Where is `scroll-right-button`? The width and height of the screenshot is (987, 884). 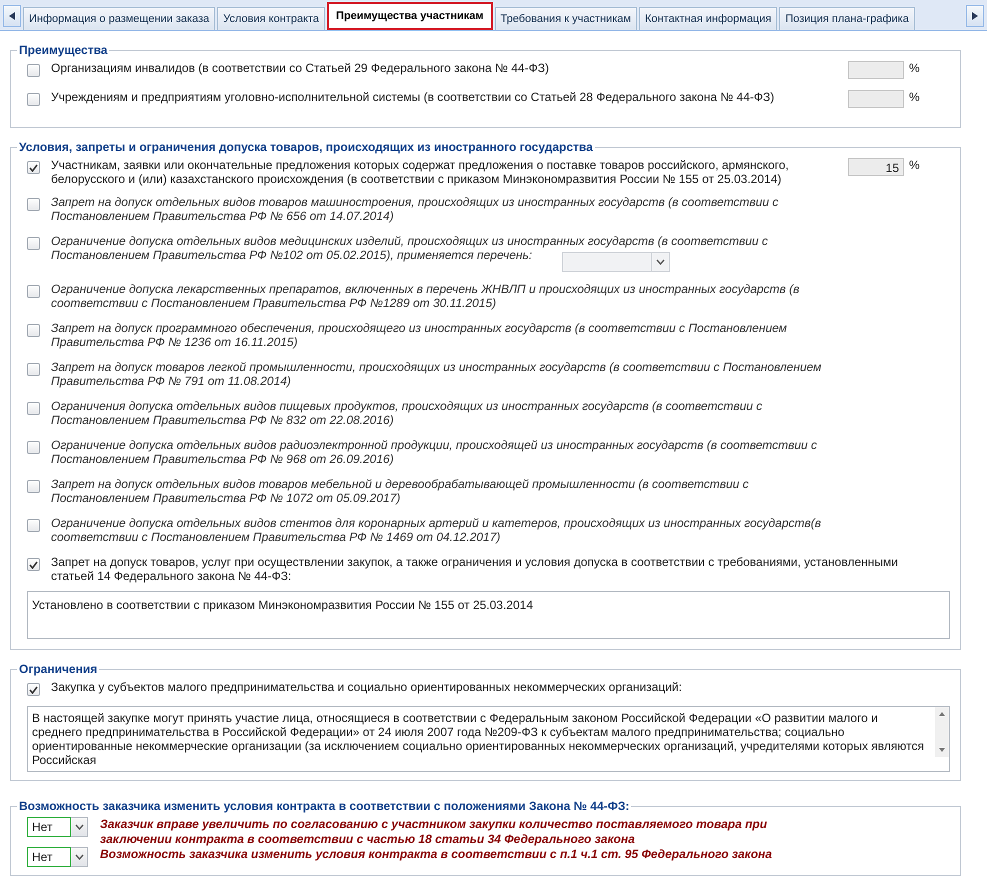
scroll-right-button is located at coordinates (975, 16).